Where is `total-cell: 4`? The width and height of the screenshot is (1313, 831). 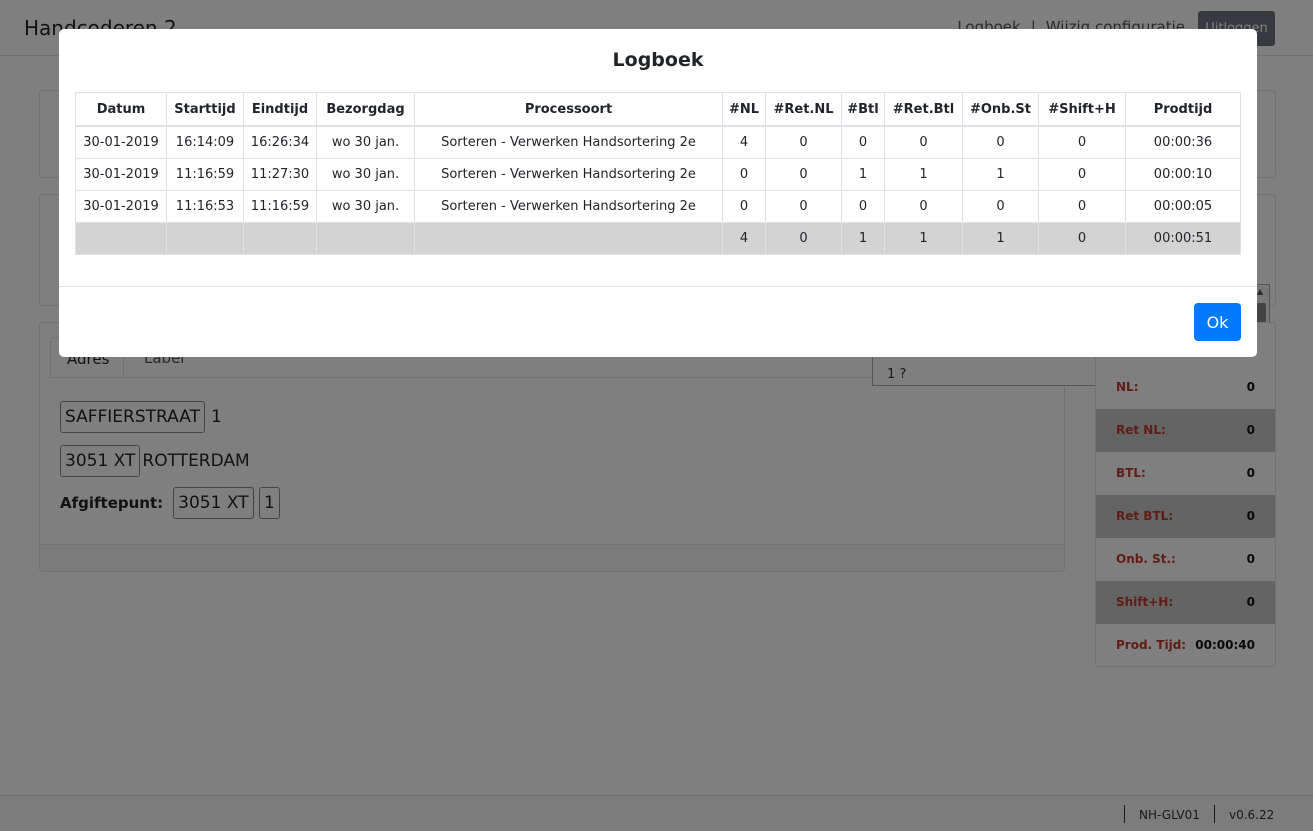
total-cell: 4 is located at coordinates (744, 238).